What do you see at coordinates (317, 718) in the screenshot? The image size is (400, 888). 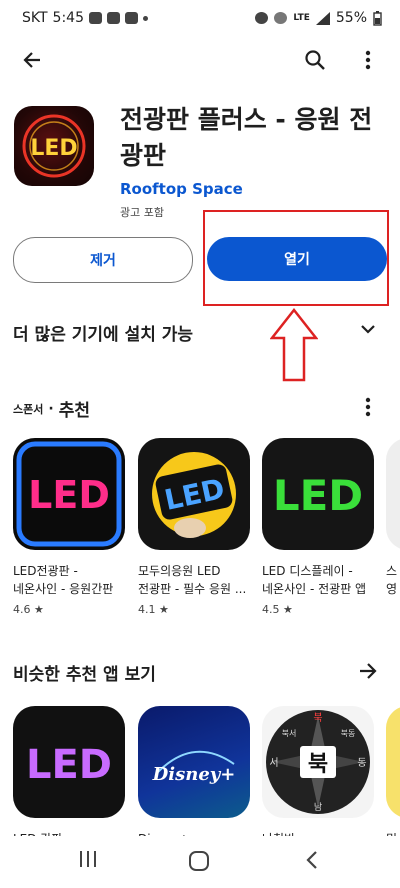 I see `compass-north: 북` at bounding box center [317, 718].